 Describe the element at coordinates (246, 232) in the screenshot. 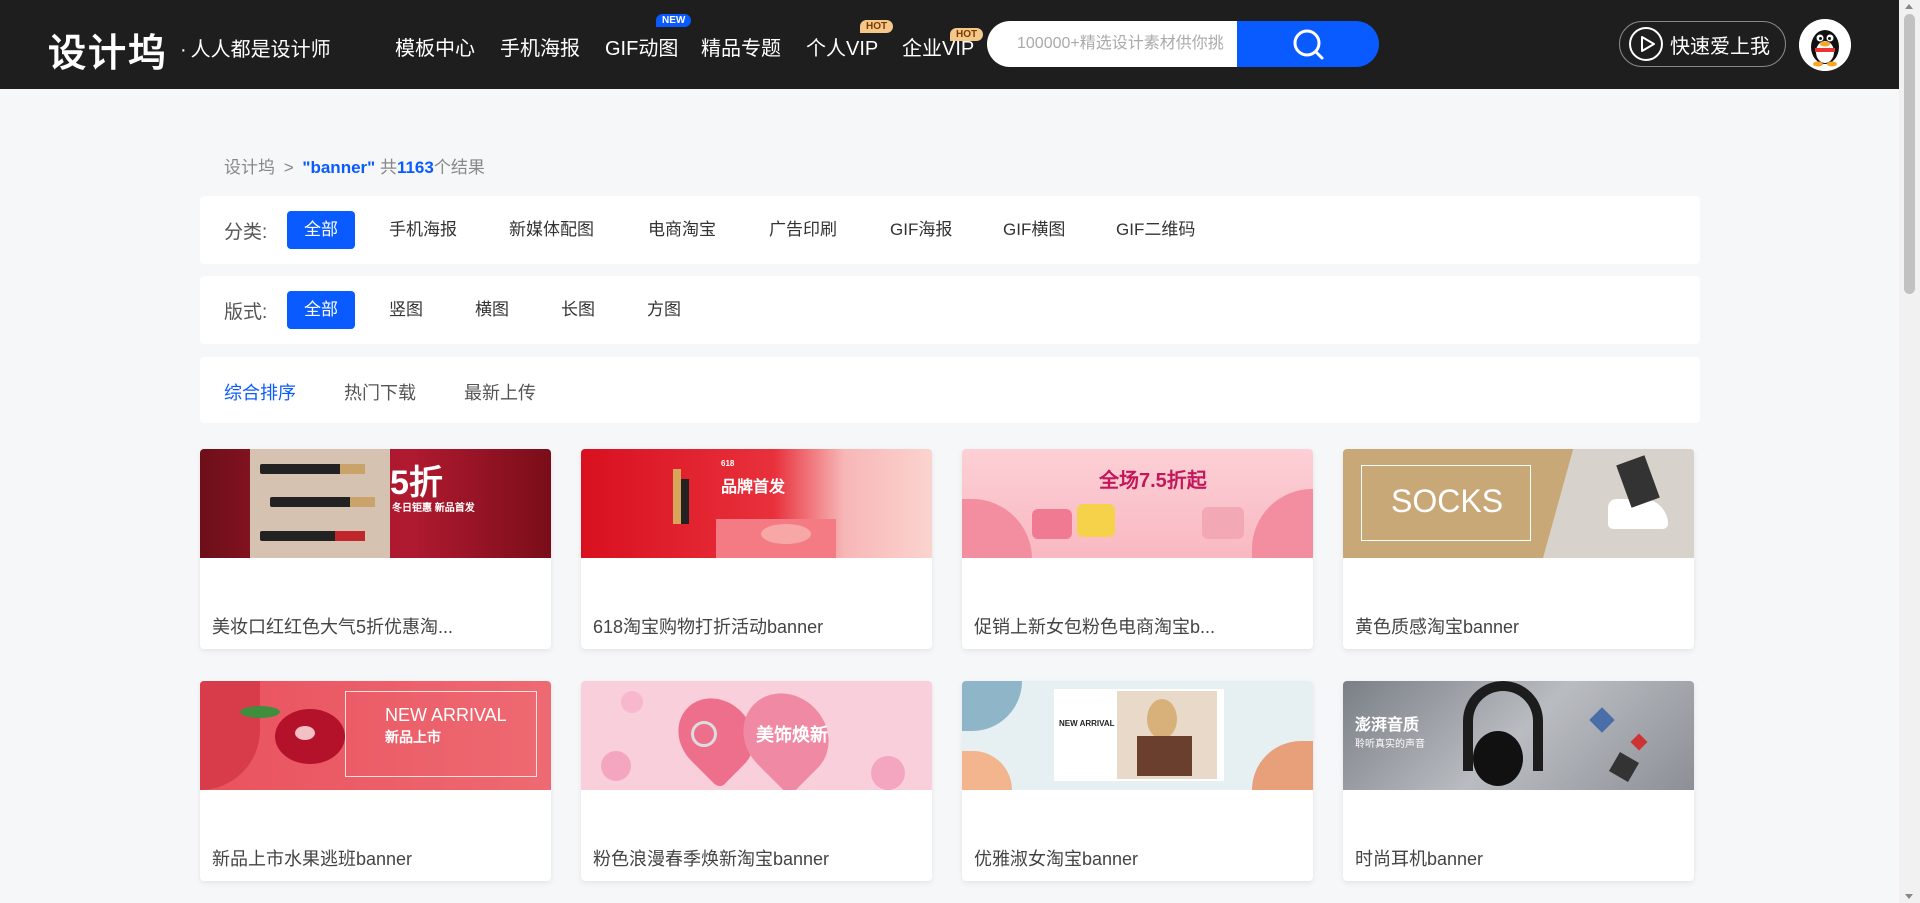

I see `category-label: 分类:` at that location.